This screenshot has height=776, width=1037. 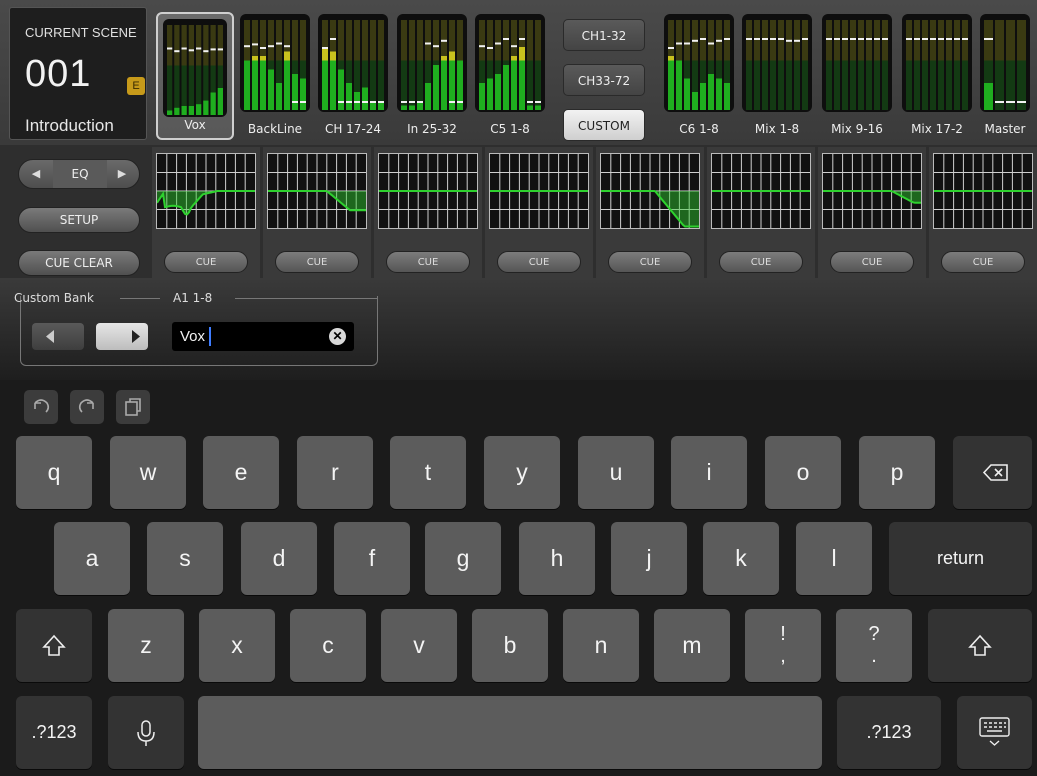 What do you see at coordinates (275, 78) in the screenshot?
I see `meter-group-backline: BackLine` at bounding box center [275, 78].